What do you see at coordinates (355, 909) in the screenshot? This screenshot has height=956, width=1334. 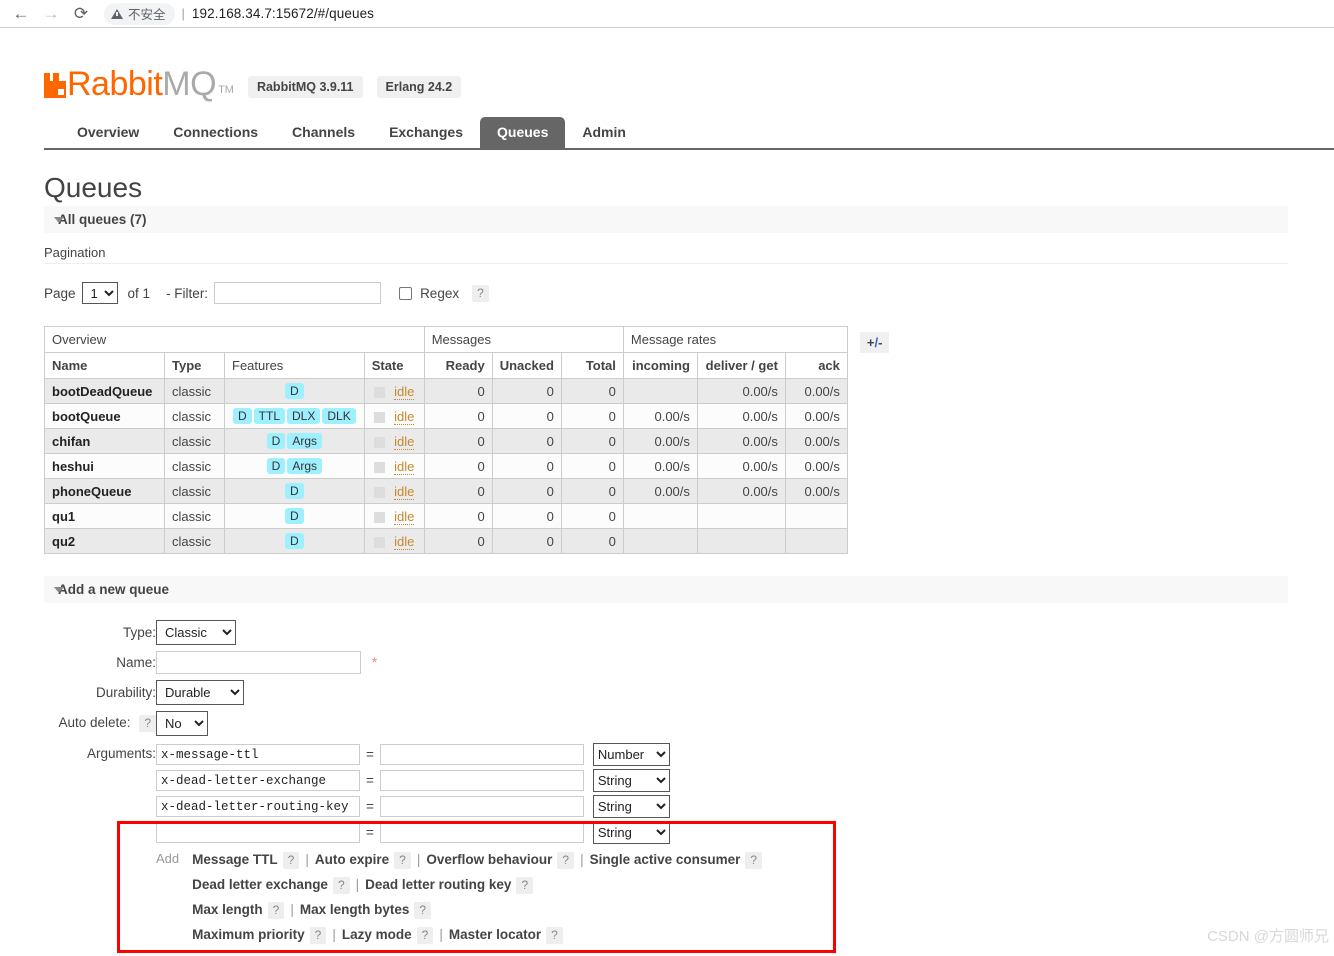 I see `preset-argument-link: Max length bytes` at bounding box center [355, 909].